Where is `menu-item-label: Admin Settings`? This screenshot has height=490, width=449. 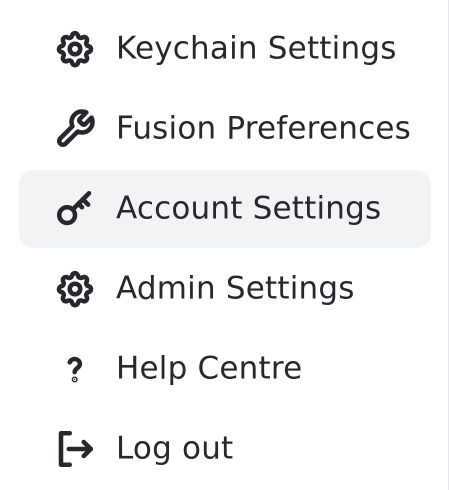
menu-item-label: Admin Settings is located at coordinates (235, 288).